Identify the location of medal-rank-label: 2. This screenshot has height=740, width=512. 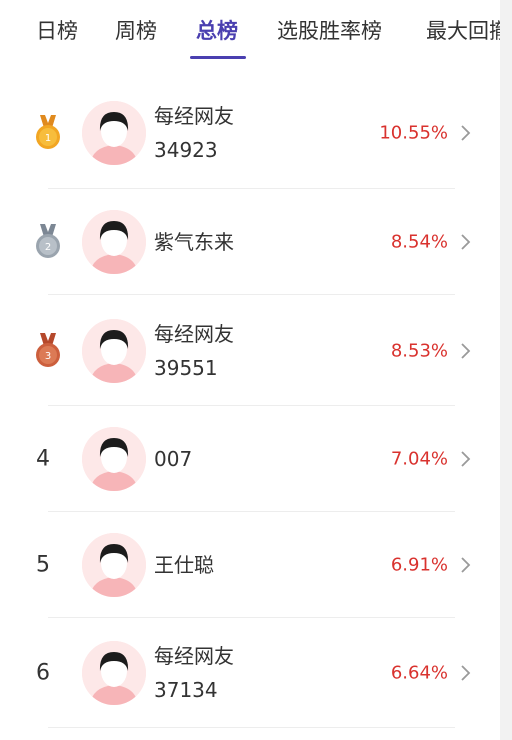
(48, 247).